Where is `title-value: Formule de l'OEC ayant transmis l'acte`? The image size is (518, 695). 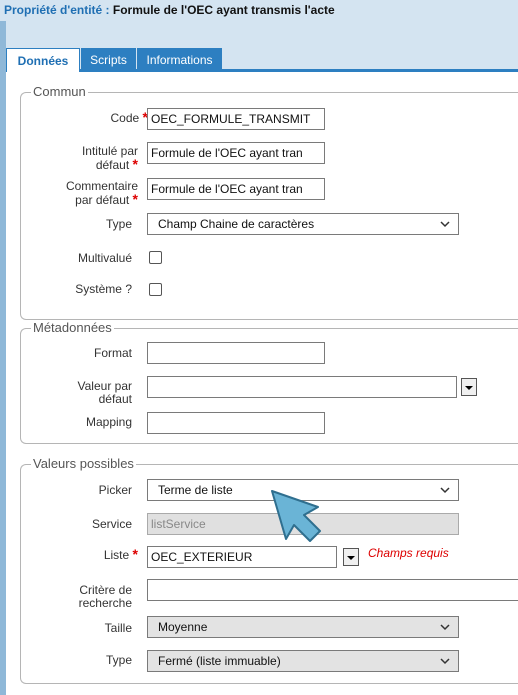 title-value: Formule de l'OEC ayant transmis l'acte is located at coordinates (223, 10).